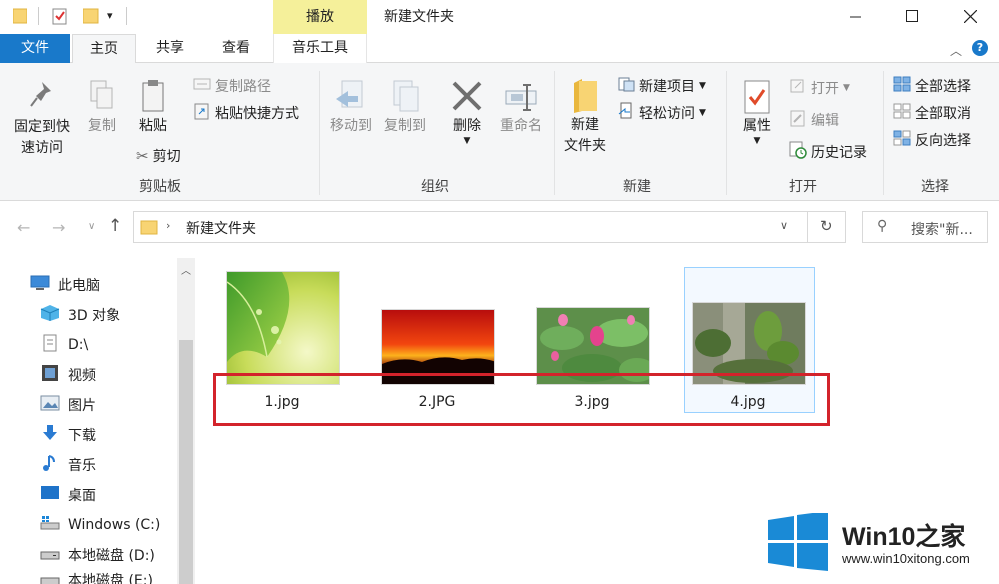 The width and height of the screenshot is (999, 584). I want to click on history-icon, so click(798, 152).